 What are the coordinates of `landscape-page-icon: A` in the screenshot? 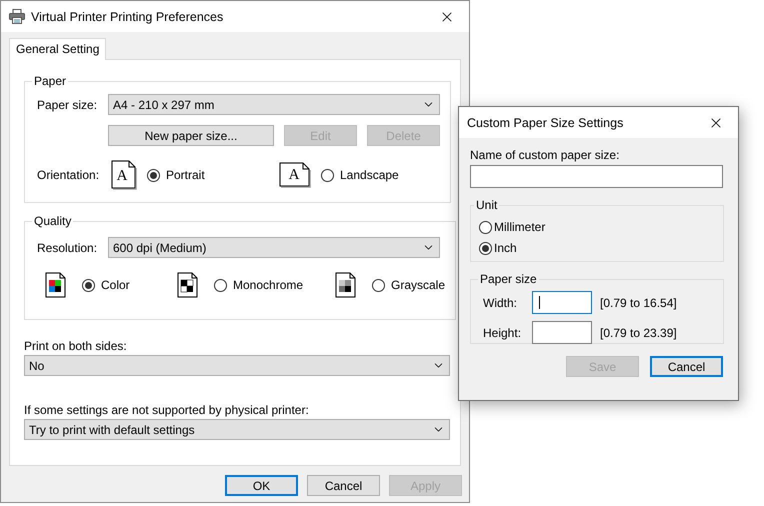 It's located at (295, 175).